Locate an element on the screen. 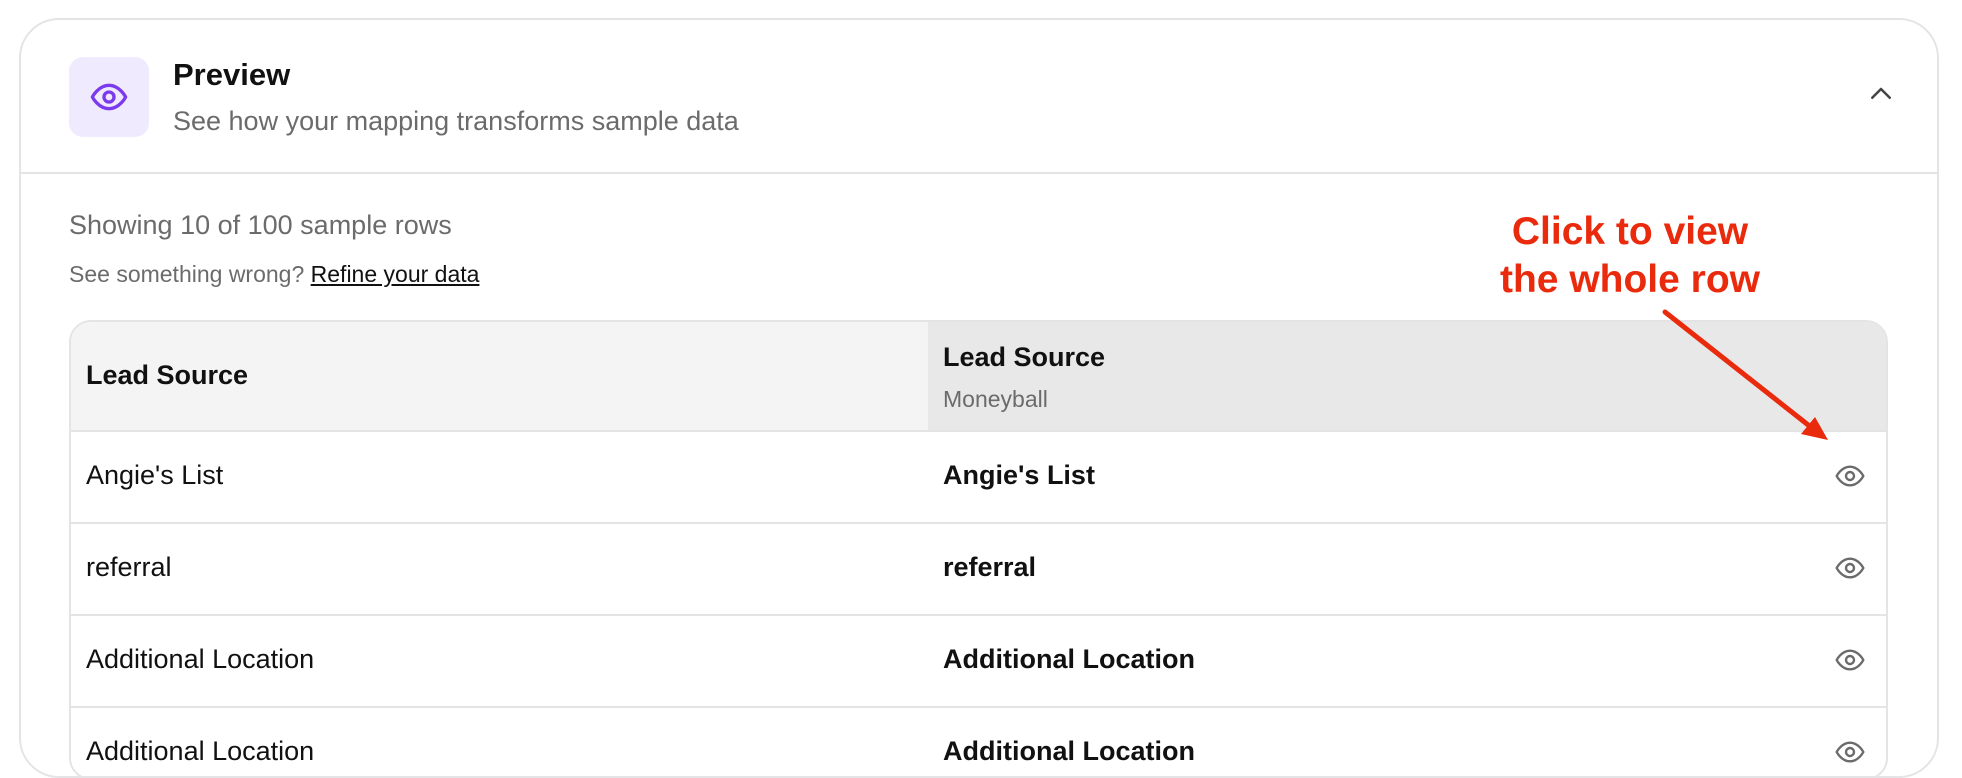 The width and height of the screenshot is (1962, 778). annotation-line-2: the whole row is located at coordinates (1629, 279).